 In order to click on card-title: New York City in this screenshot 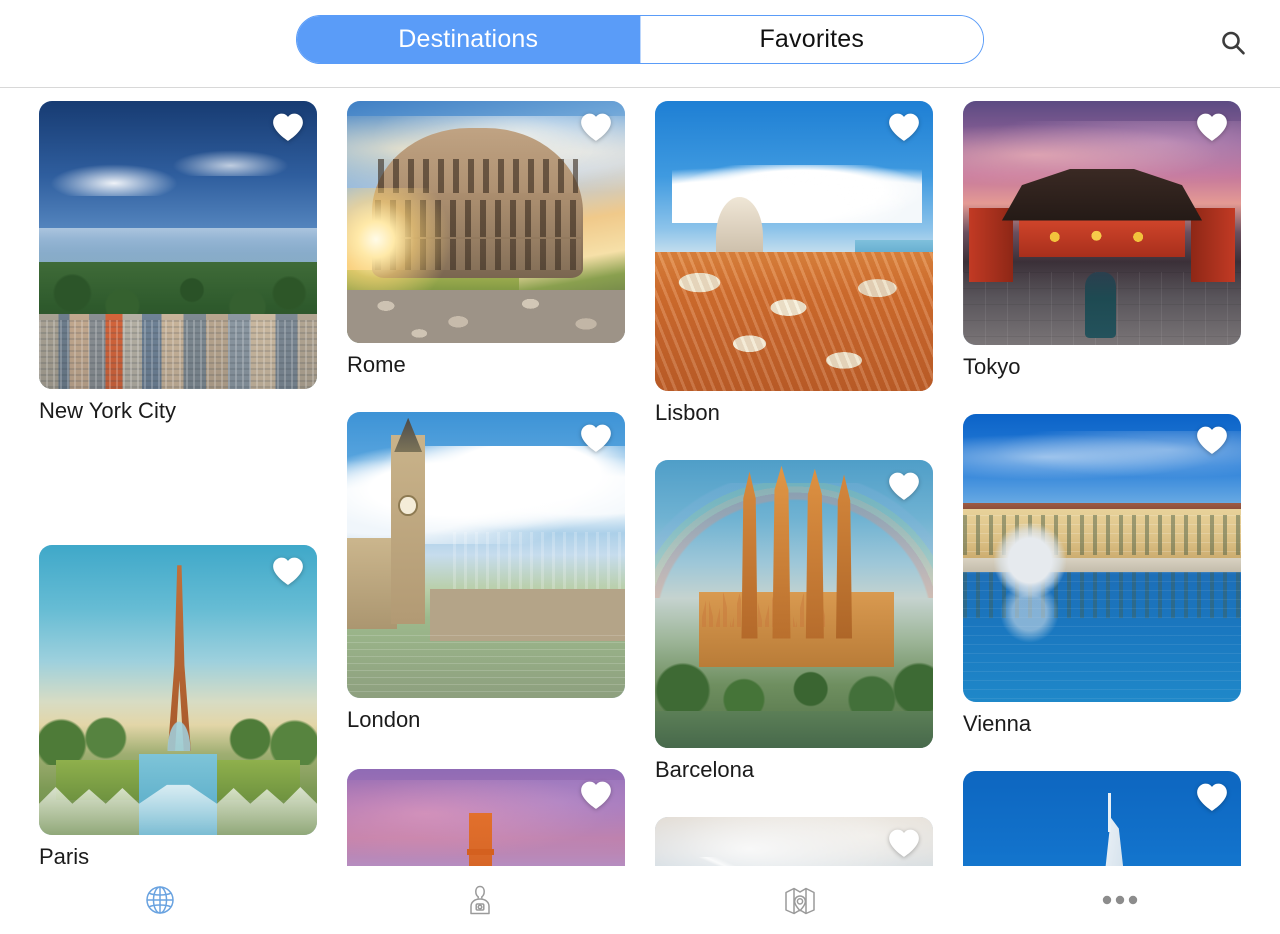, I will do `click(107, 410)`.